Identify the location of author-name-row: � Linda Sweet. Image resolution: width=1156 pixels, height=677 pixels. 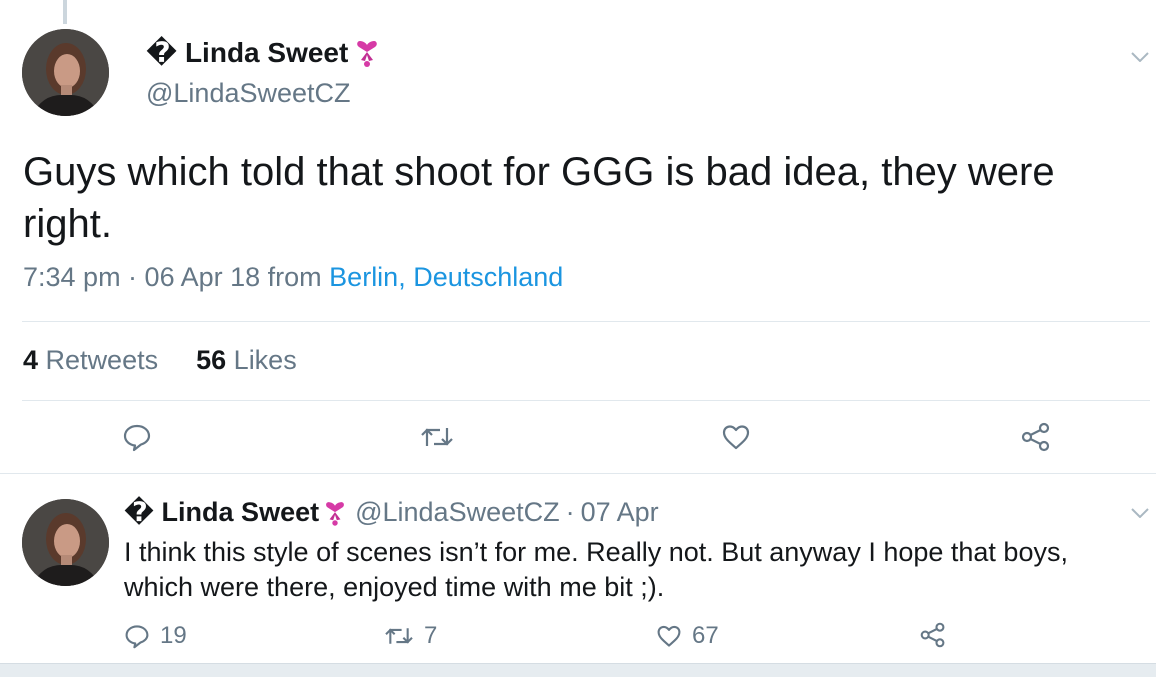
(262, 52).